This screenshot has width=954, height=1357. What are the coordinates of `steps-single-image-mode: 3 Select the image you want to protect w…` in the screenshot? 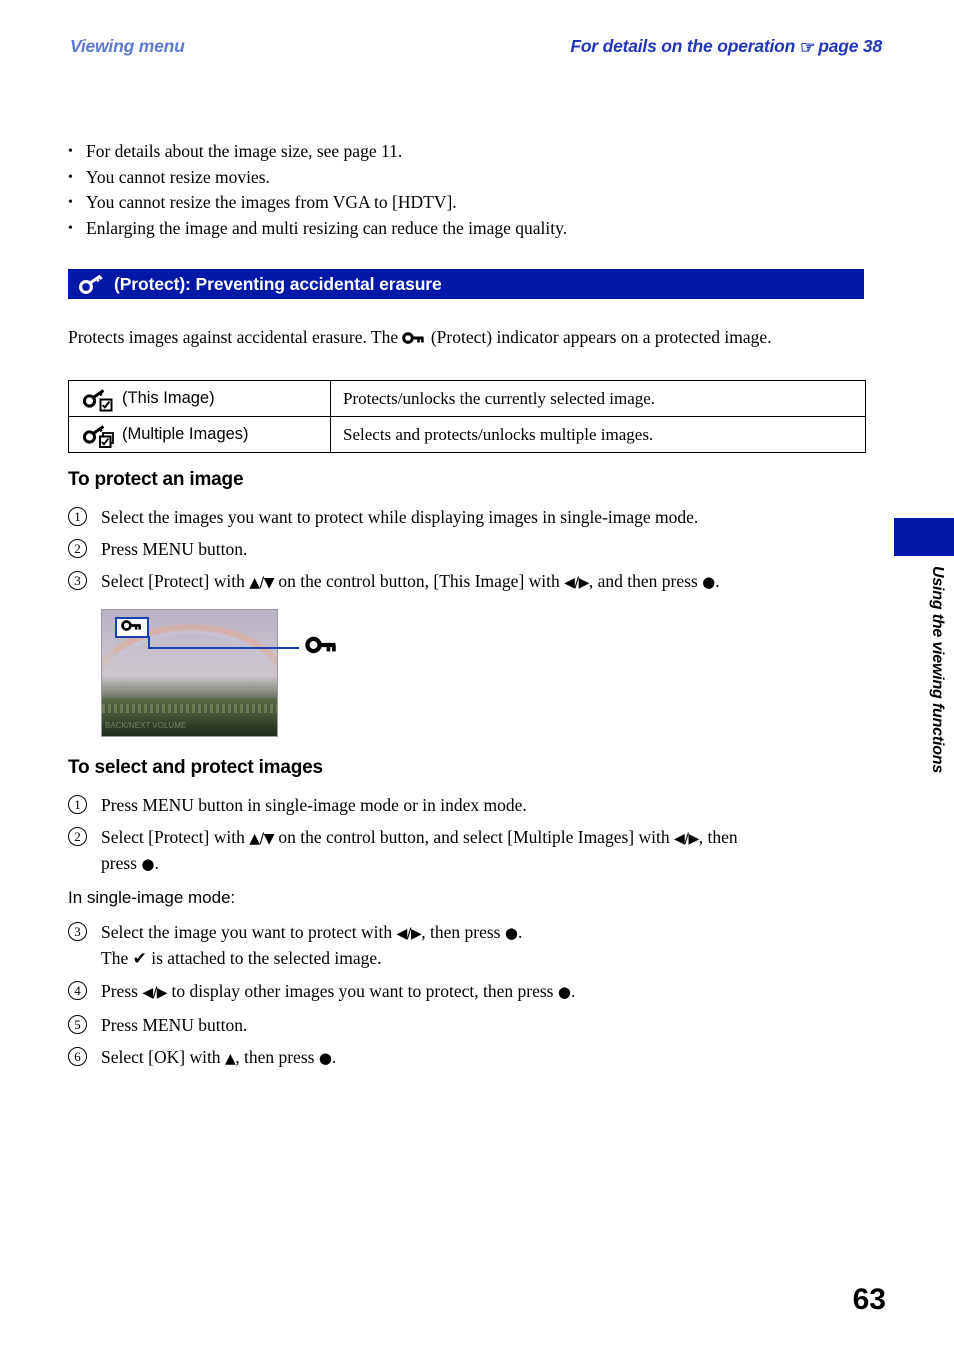 It's located at (468, 999).